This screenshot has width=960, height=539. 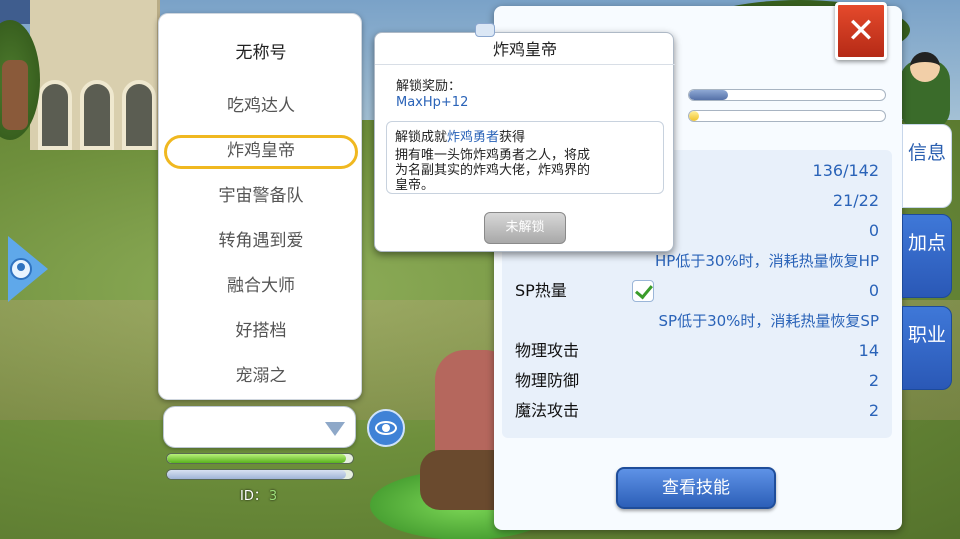 What do you see at coordinates (256, 458) in the screenshot?
I see `hp-bar-fill` at bounding box center [256, 458].